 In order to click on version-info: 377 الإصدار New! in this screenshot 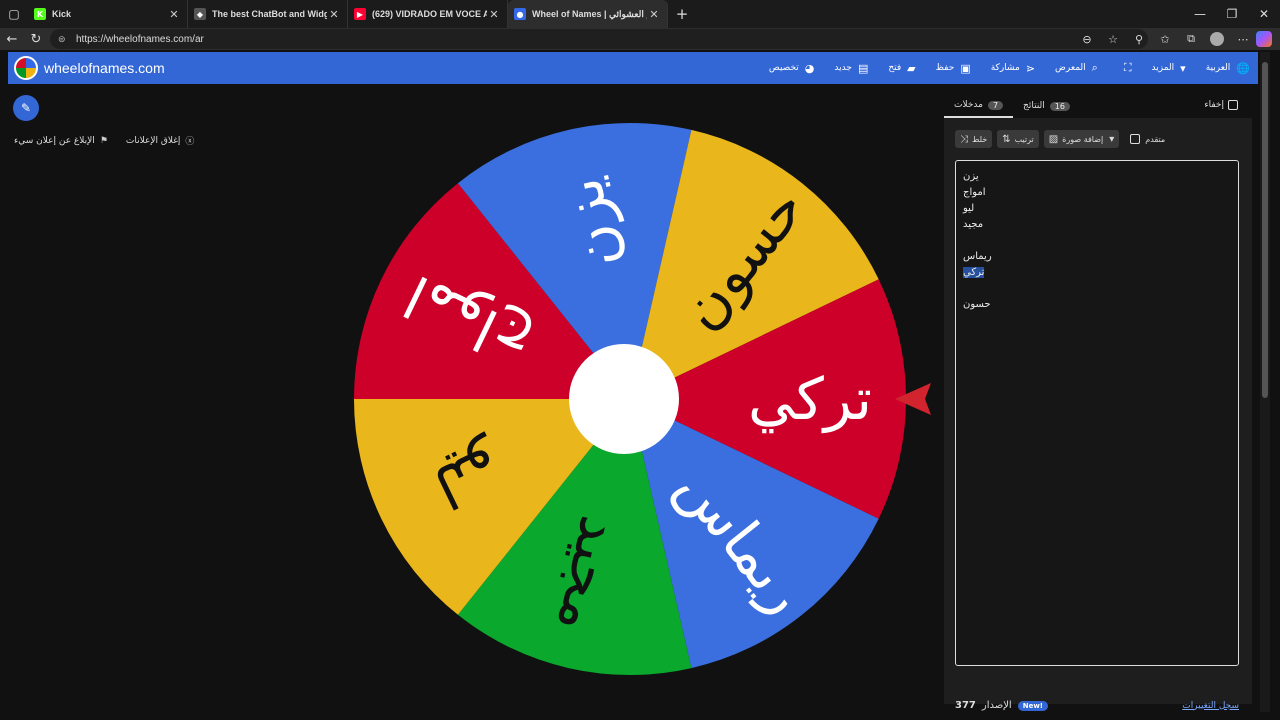, I will do `click(1001, 705)`.